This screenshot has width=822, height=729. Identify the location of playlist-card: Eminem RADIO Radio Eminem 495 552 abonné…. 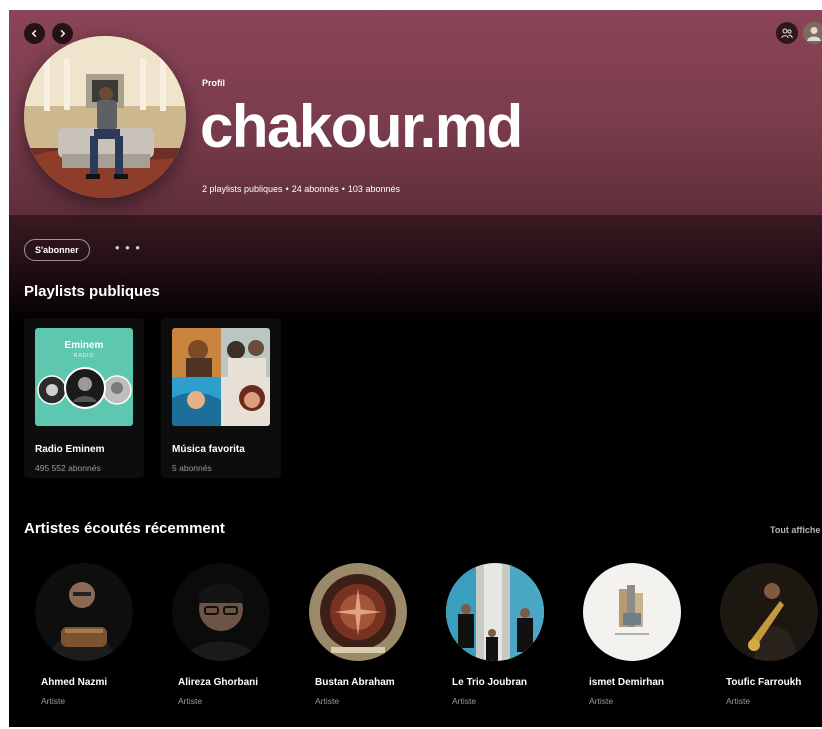
(84, 398).